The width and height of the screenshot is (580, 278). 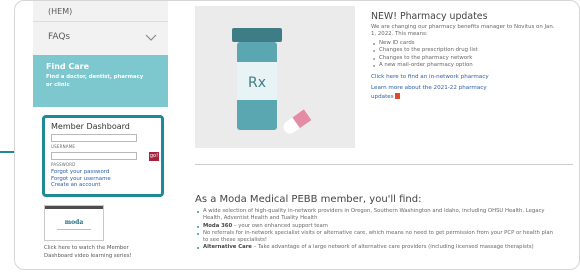 What do you see at coordinates (257, 83) in the screenshot?
I see `svg-text: Rx` at bounding box center [257, 83].